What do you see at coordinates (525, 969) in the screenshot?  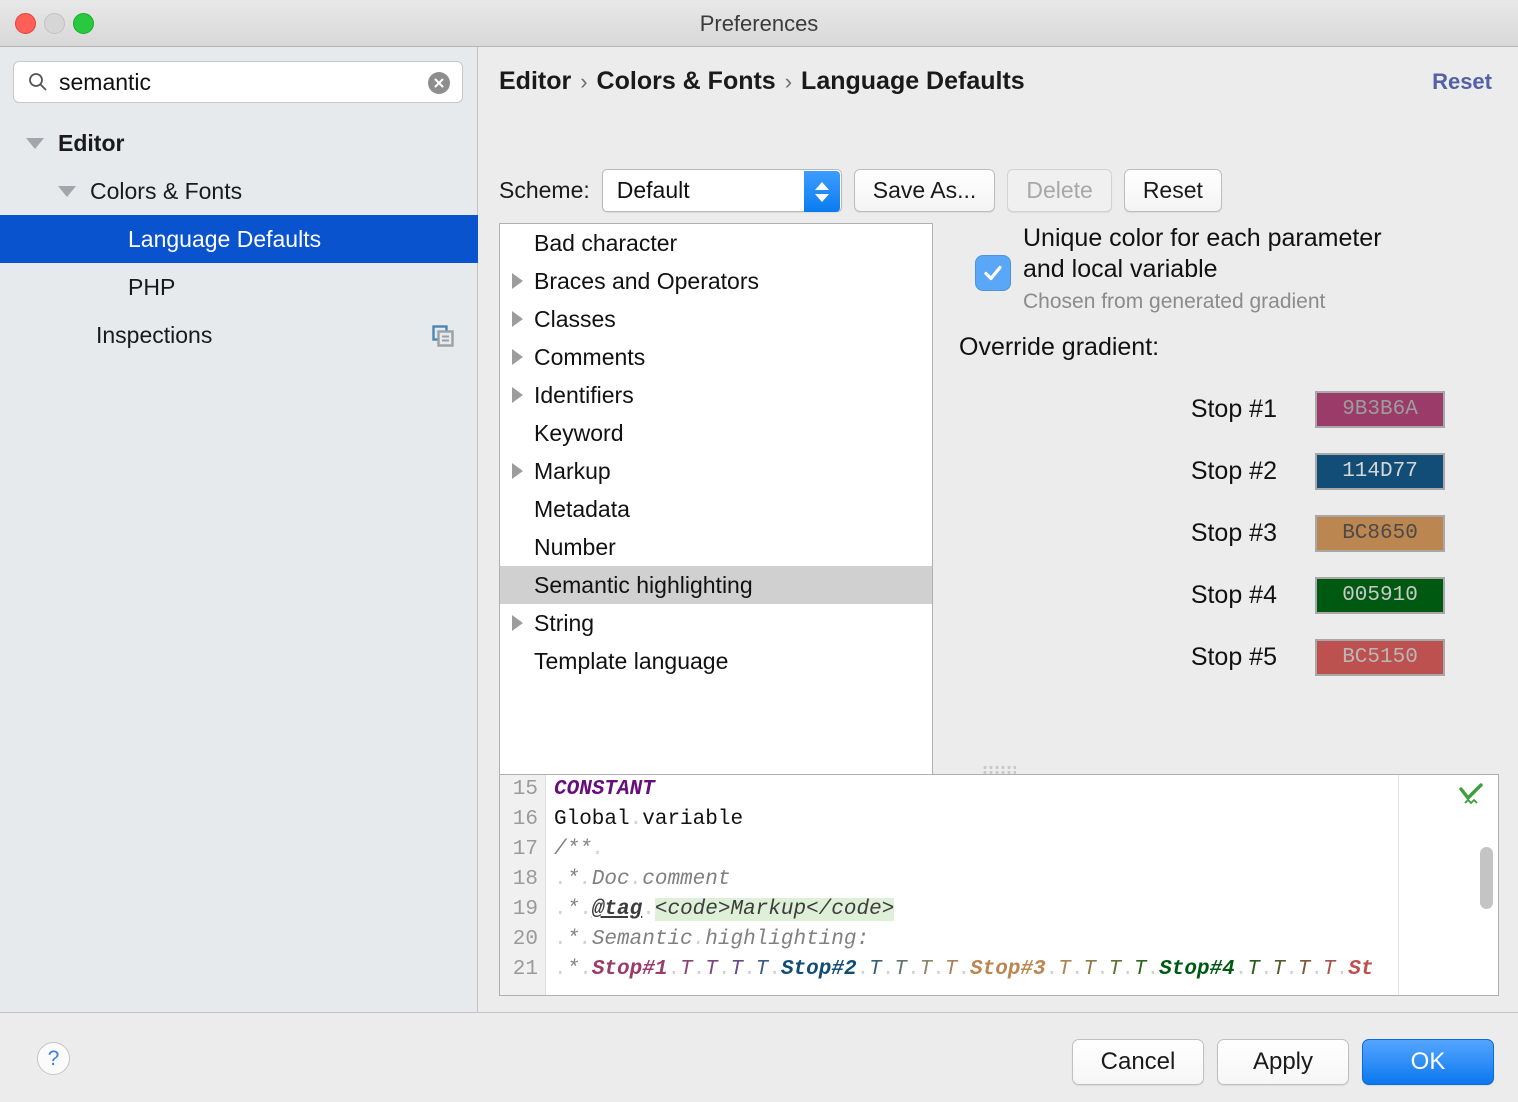 I see `line-number: 21` at bounding box center [525, 969].